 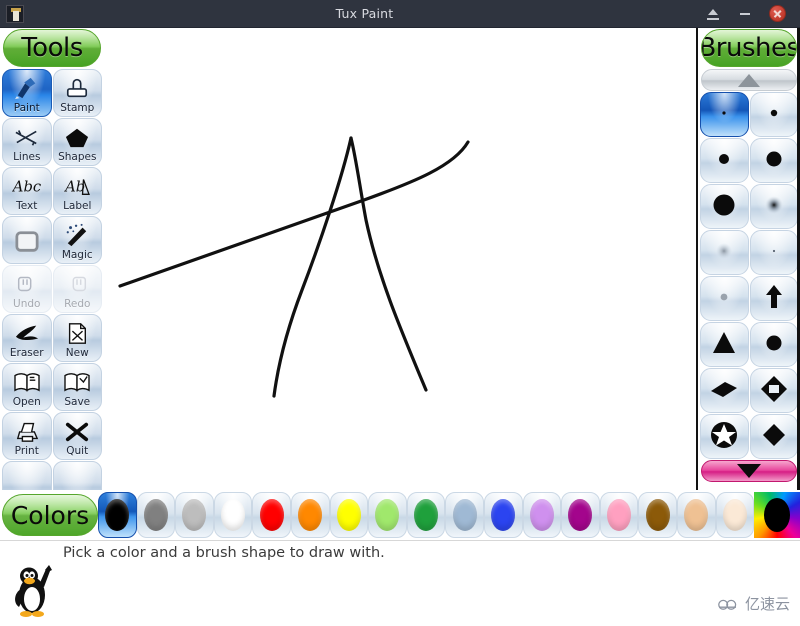 What do you see at coordinates (27, 289) in the screenshot?
I see `tool-button-undo: Undo` at bounding box center [27, 289].